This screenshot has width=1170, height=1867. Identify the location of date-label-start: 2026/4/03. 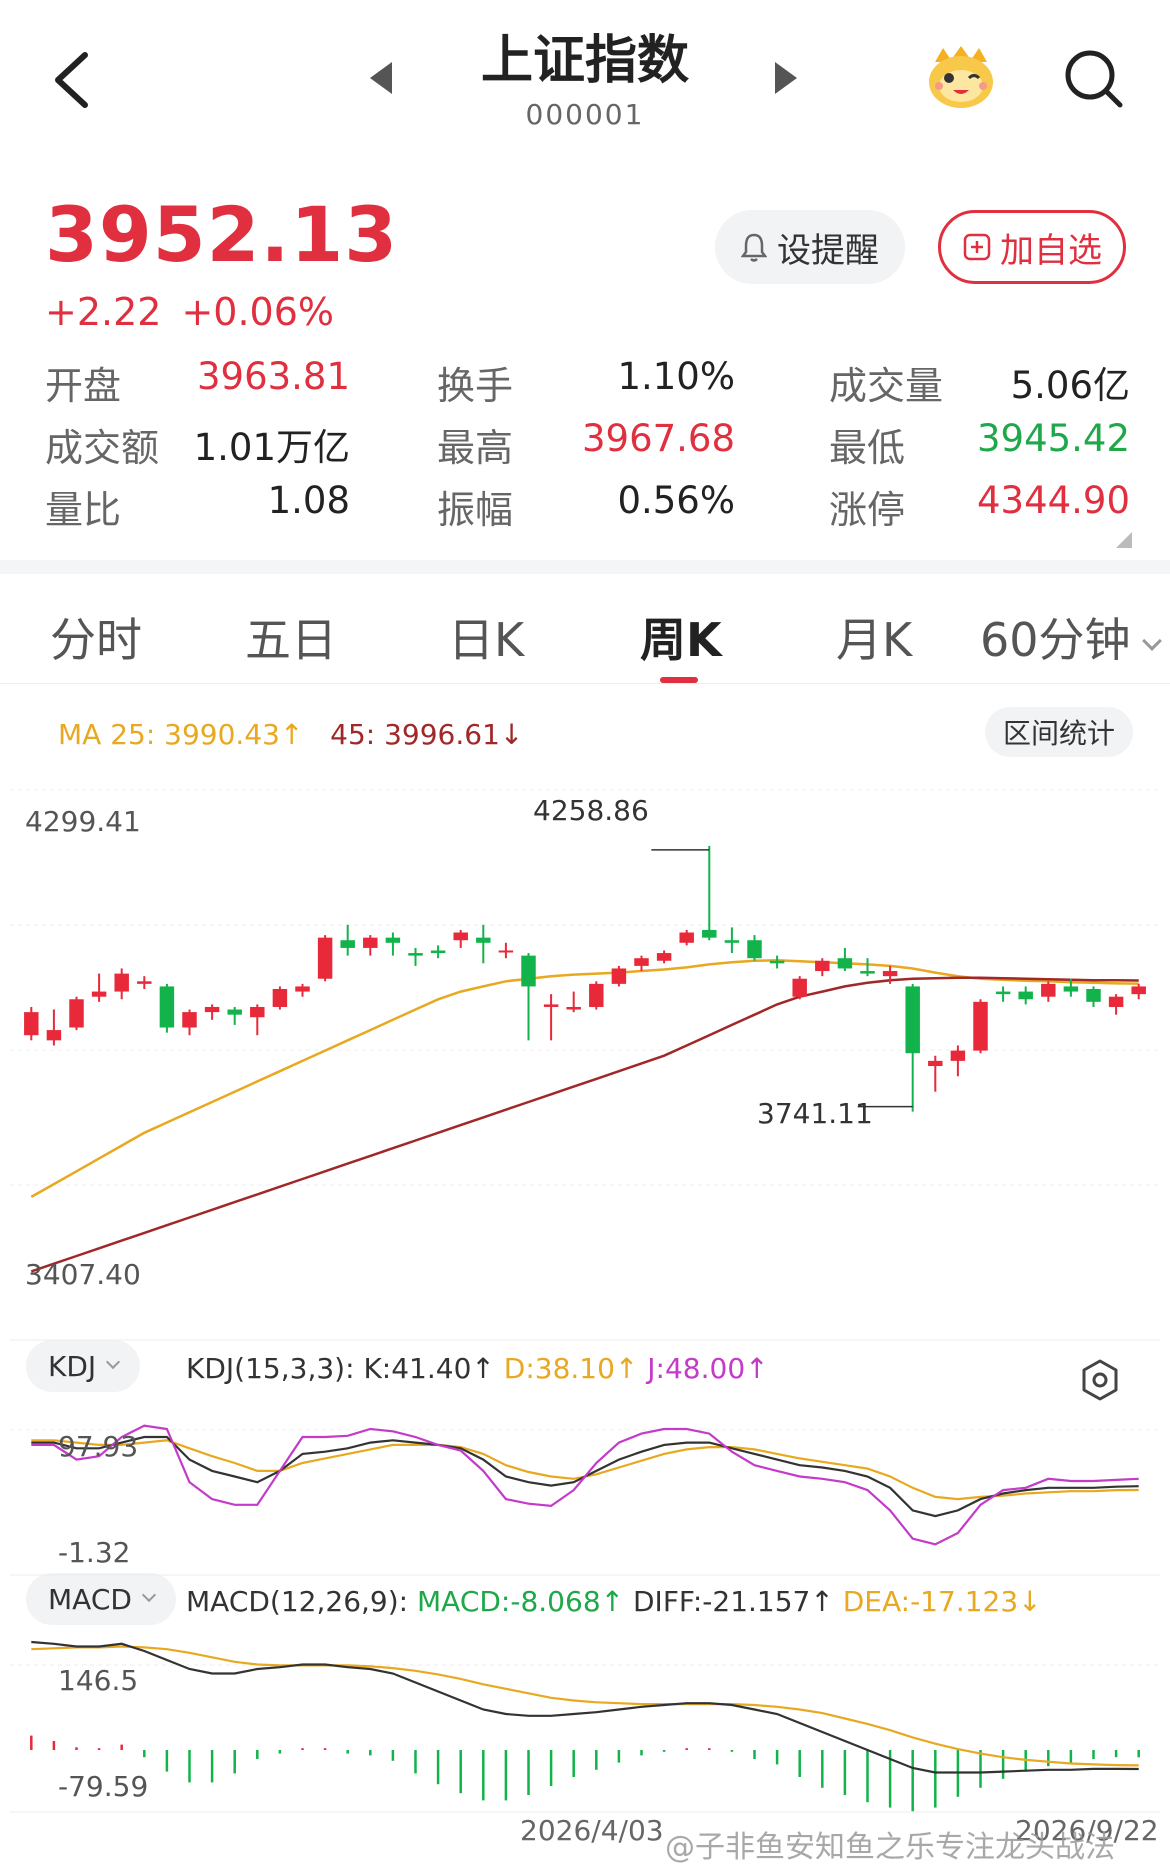
(592, 1830).